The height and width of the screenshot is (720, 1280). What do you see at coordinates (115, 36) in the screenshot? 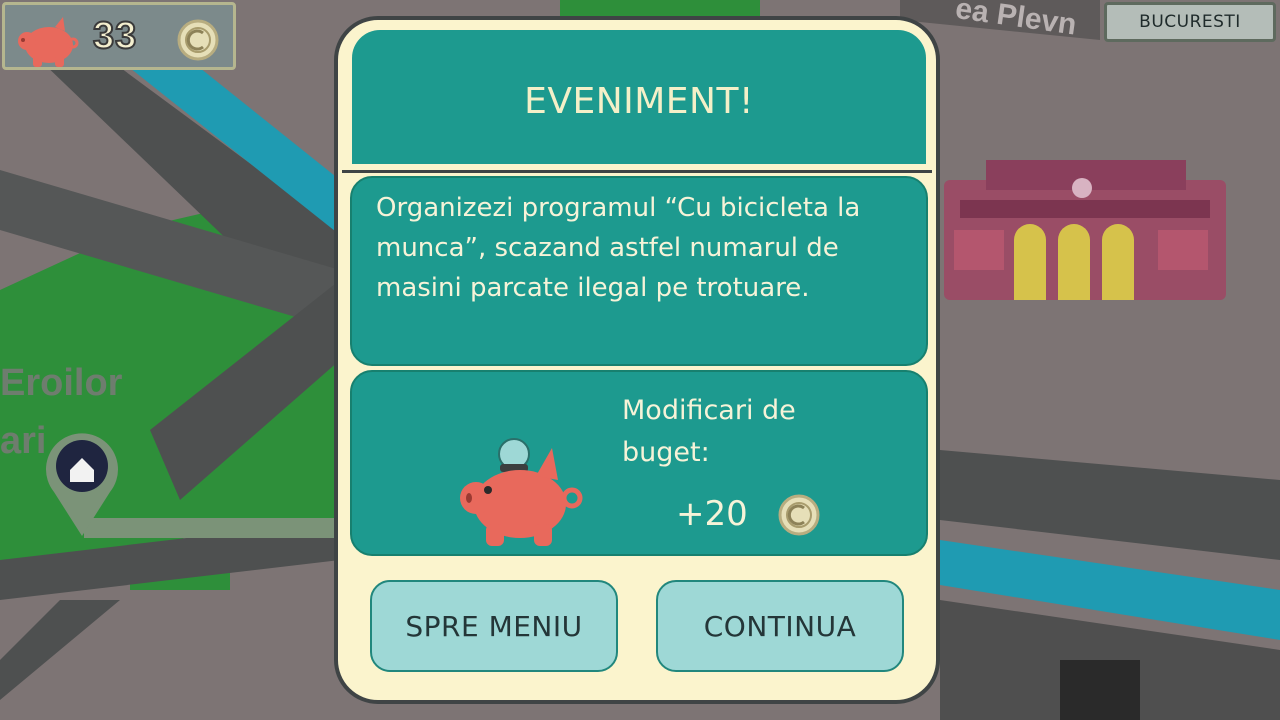
I see `coin-count: 33` at bounding box center [115, 36].